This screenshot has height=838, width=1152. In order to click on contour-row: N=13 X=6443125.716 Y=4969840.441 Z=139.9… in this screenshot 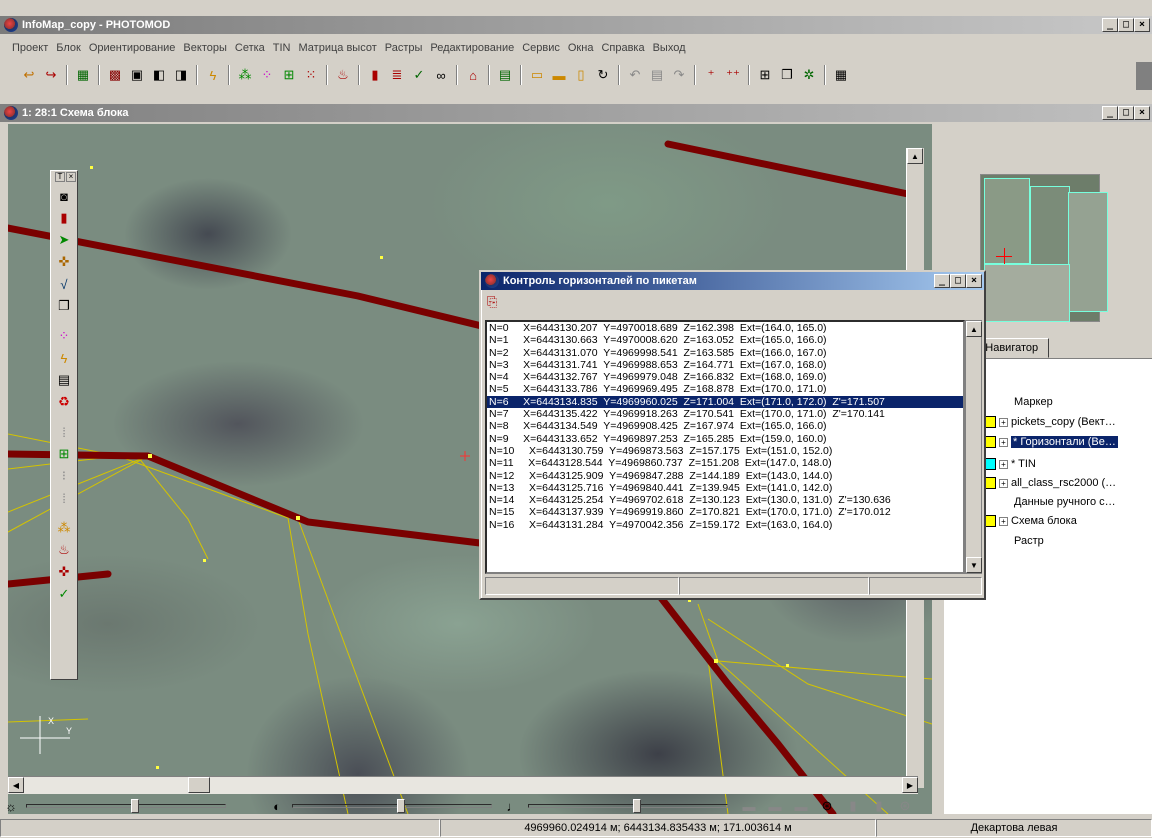, I will do `click(725, 488)`.